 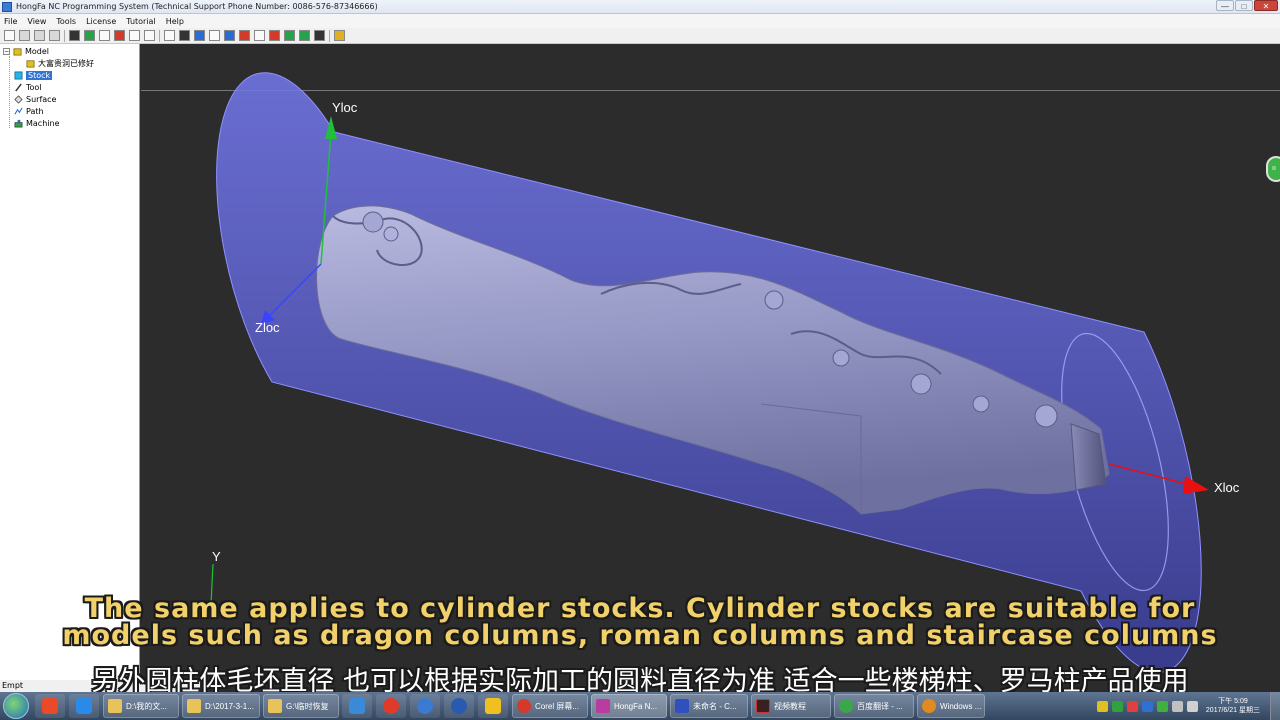 I want to click on tree-item-tool: Tool, so click(x=28, y=87).